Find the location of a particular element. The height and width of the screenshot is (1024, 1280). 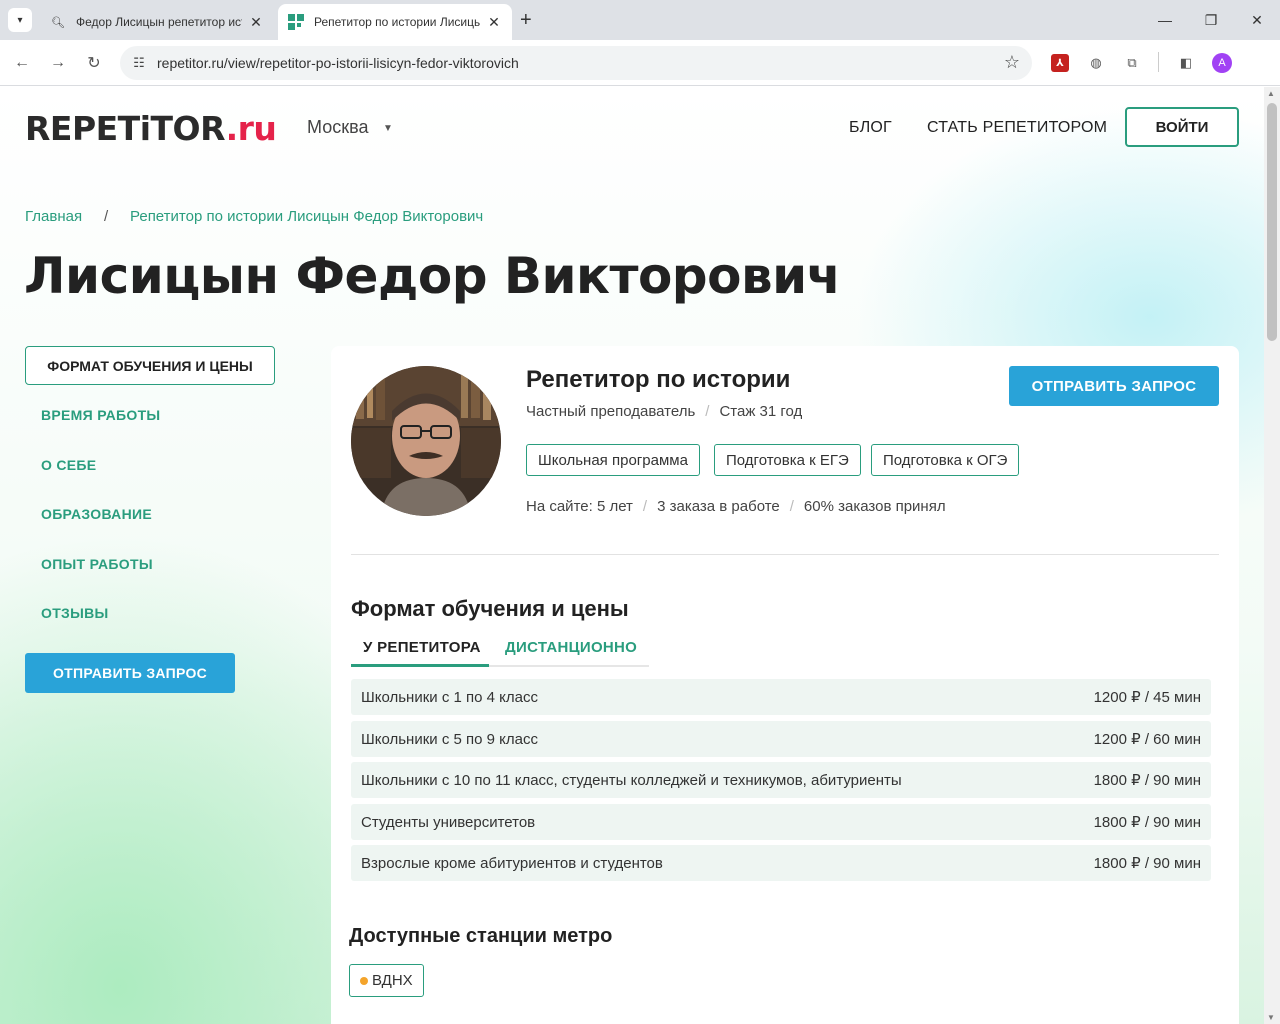

city-selector: Москва is located at coordinates (337, 127).